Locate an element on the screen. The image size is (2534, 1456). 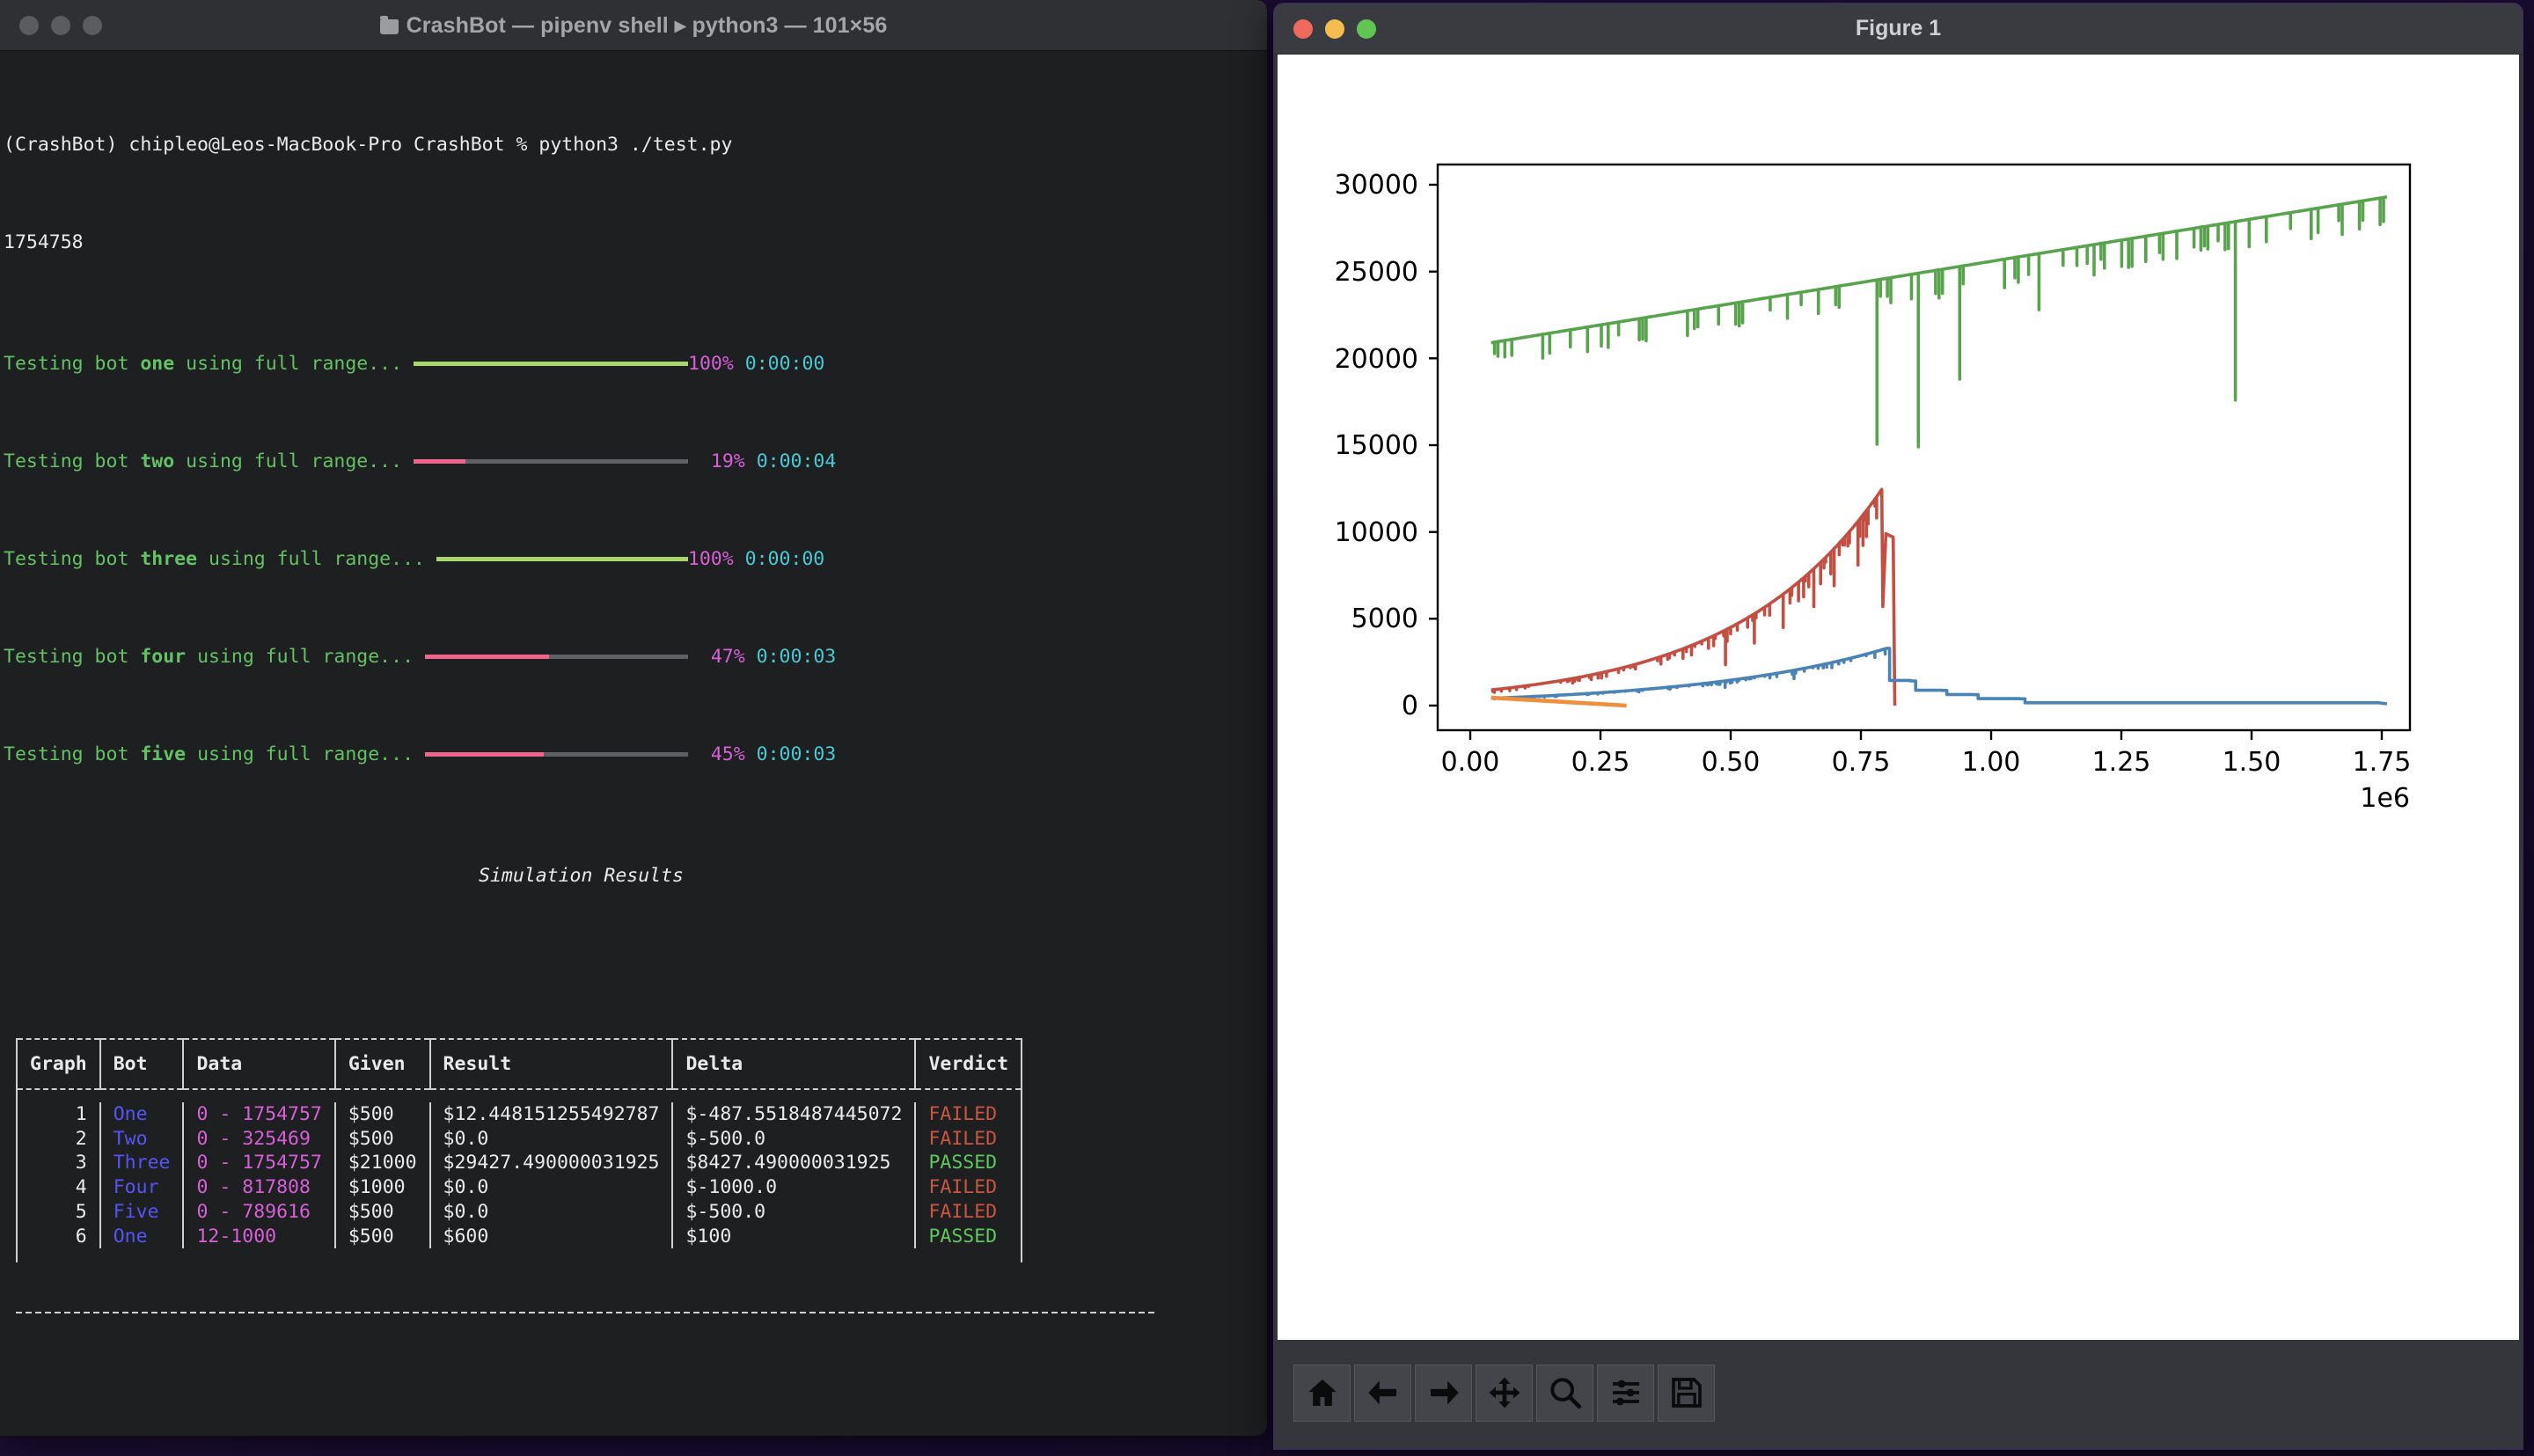
progress-bar-one is located at coordinates (551, 364).